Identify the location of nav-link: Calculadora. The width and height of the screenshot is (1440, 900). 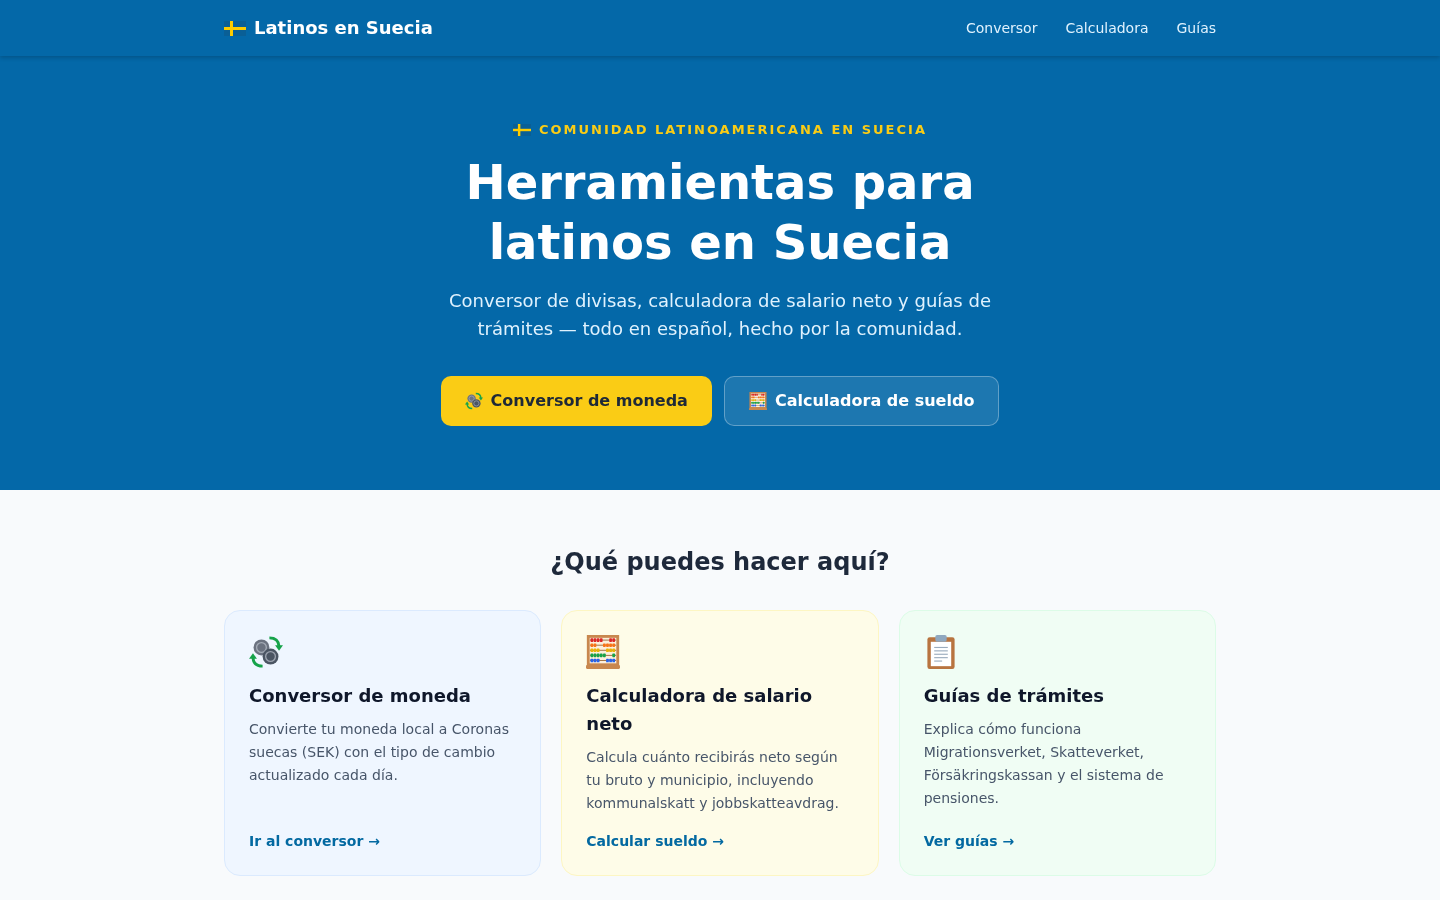
(1107, 28).